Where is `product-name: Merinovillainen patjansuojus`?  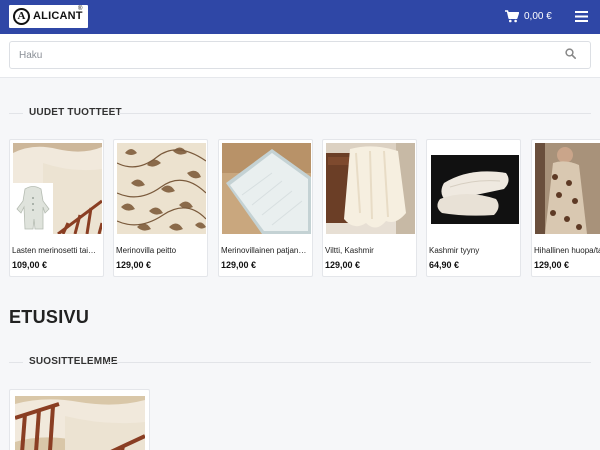 product-name: Merinovillainen patjansuojus is located at coordinates (264, 251).